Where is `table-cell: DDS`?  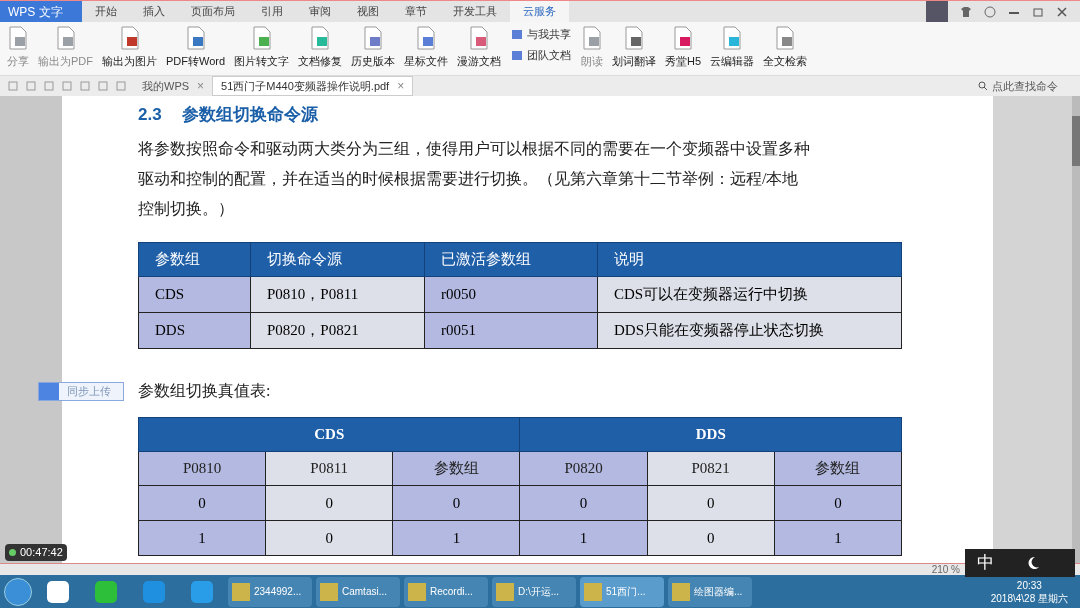
table-cell: DDS is located at coordinates (194, 330).